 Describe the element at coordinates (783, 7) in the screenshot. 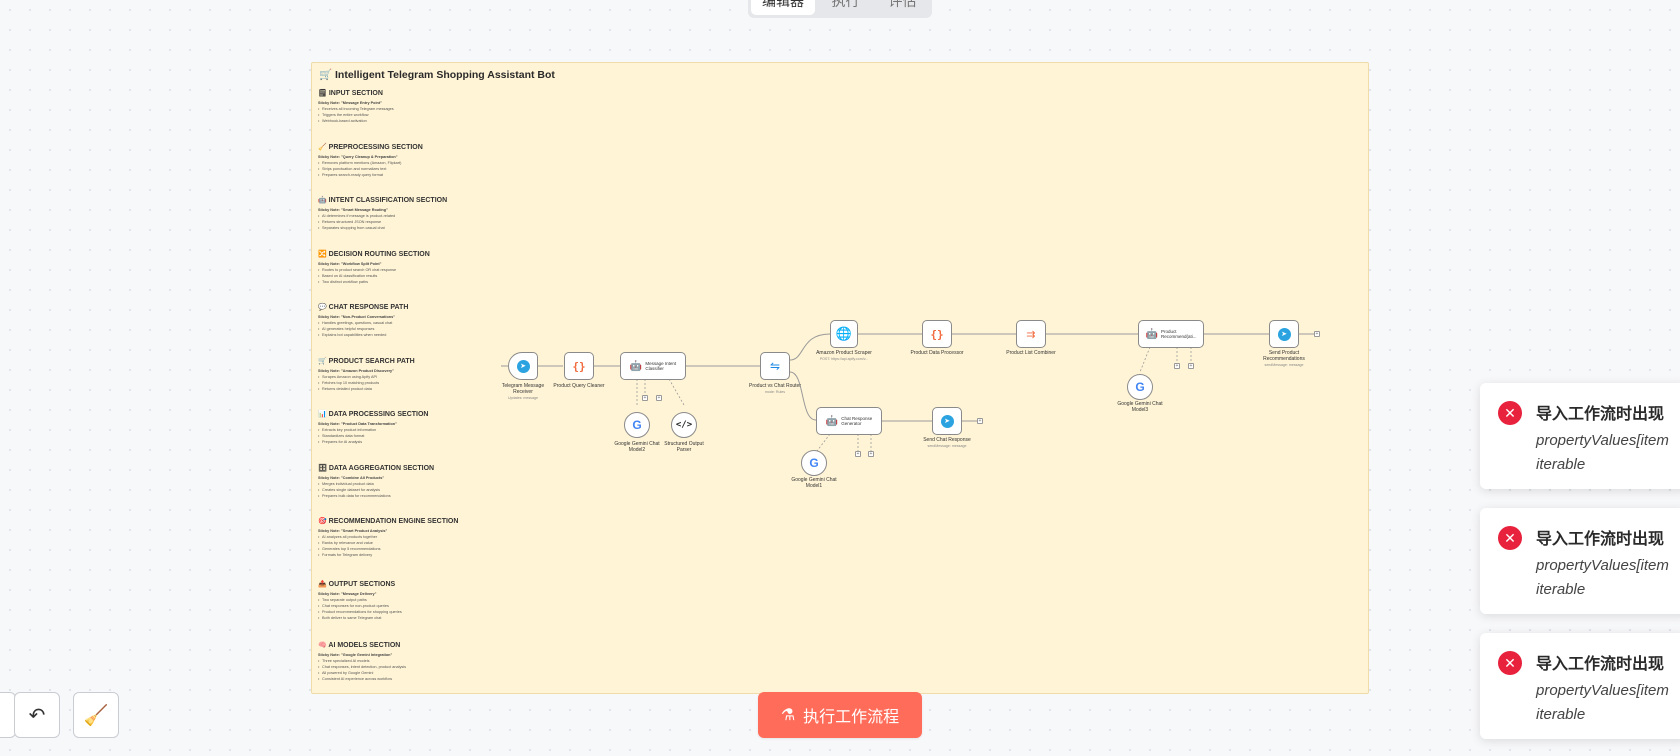

I see `tab-editor: 编辑器` at that location.